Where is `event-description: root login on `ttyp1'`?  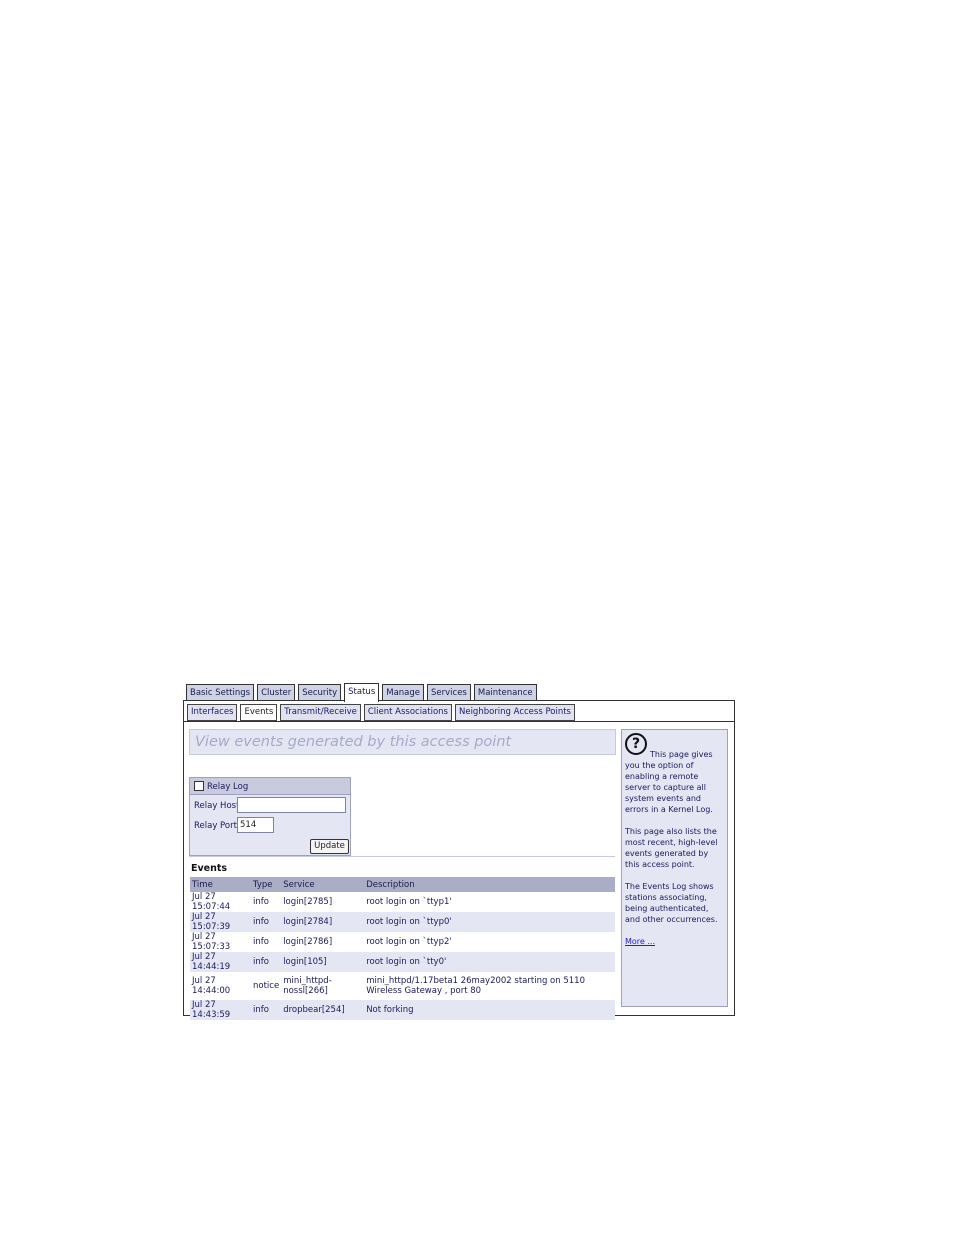
event-description: root login on `ttyp1' is located at coordinates (409, 902).